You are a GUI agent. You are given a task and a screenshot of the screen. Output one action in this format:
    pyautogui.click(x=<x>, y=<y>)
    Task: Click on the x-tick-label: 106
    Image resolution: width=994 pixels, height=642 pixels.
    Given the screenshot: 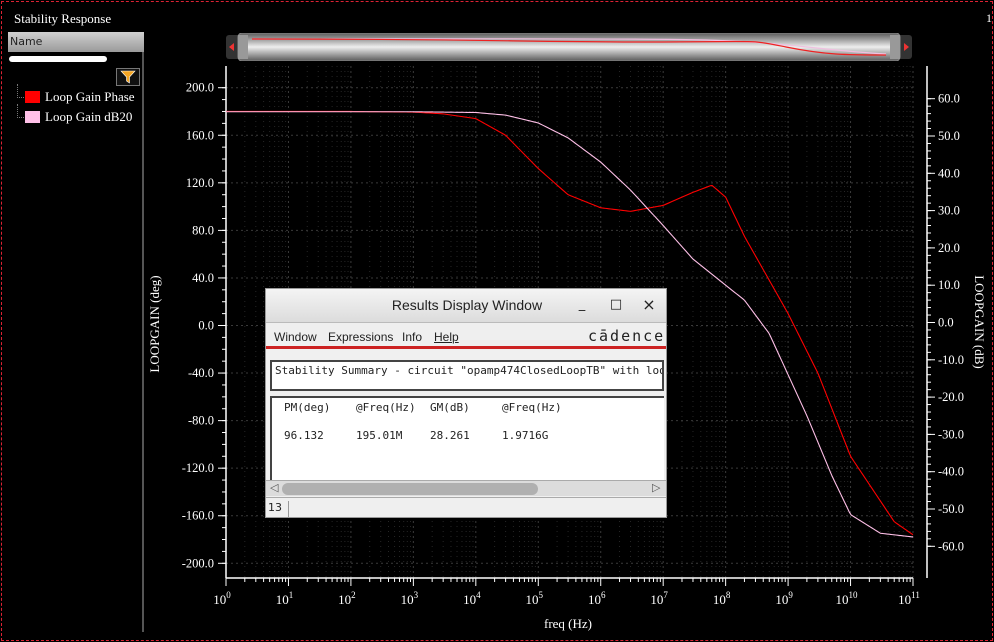 What is the action you would take?
    pyautogui.click(x=597, y=598)
    